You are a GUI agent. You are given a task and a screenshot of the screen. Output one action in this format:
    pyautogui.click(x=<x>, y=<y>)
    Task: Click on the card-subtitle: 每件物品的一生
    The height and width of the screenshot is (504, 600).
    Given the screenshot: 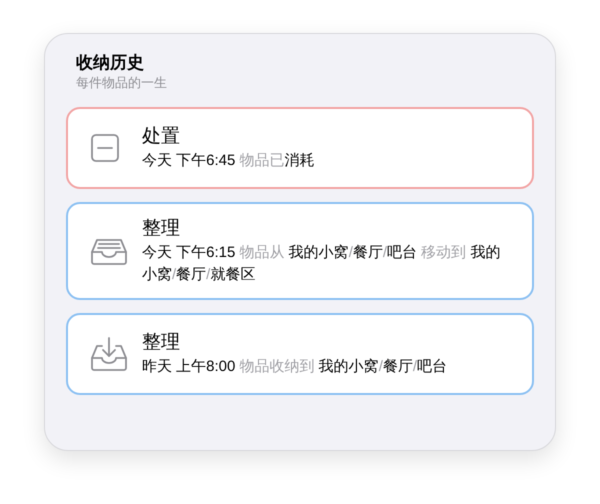 What is the action you would take?
    pyautogui.click(x=121, y=83)
    